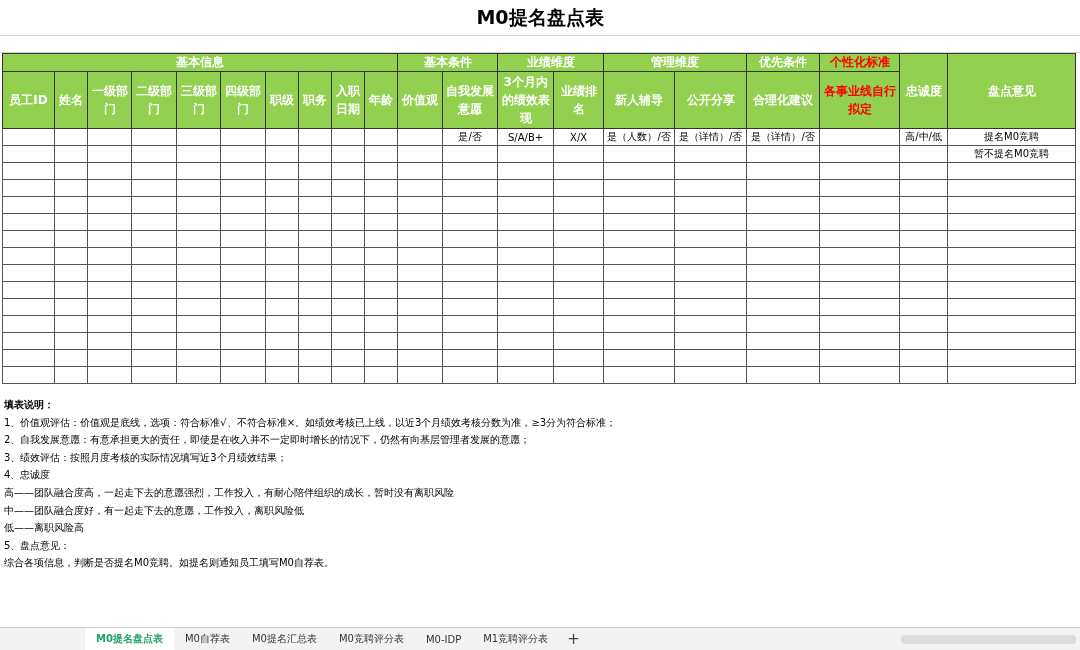 The height and width of the screenshot is (650, 1080). What do you see at coordinates (169, 563) in the screenshot?
I see `note-line: 综合各项信息，判断是否提名M0竞聘。如提名则通知员工填写M0自荐表。` at bounding box center [169, 563].